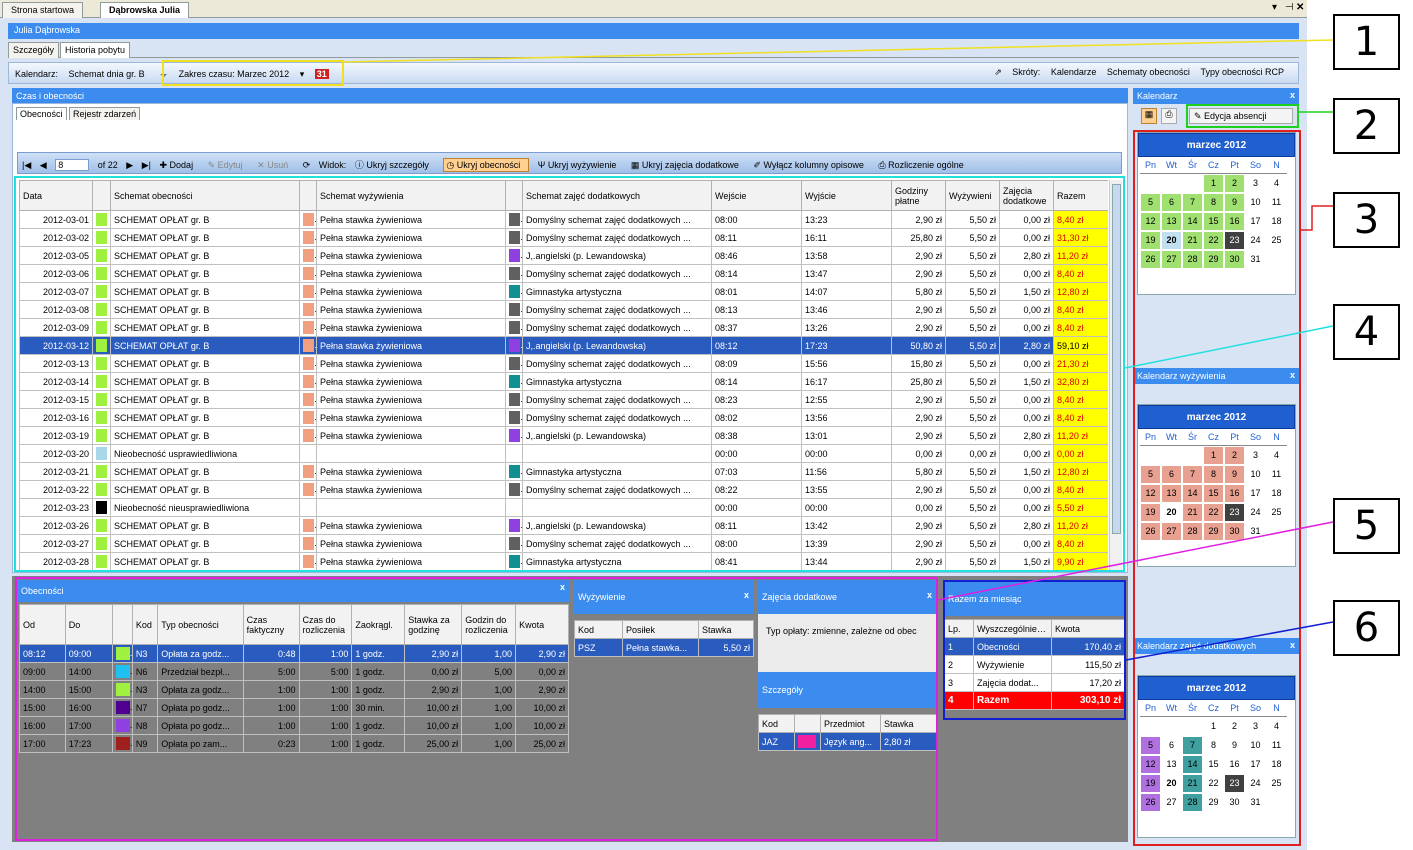 This screenshot has width=1413, height=850. What do you see at coordinates (1366, 526) in the screenshot?
I see `callout-5: 5` at bounding box center [1366, 526].